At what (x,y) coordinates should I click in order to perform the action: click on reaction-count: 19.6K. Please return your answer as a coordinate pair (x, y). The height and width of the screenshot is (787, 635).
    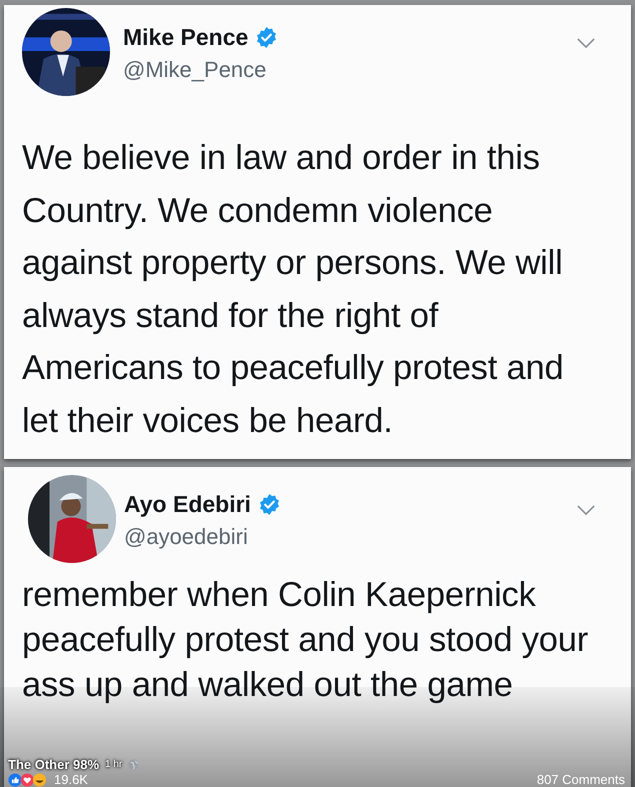
    Looking at the image, I should click on (71, 779).